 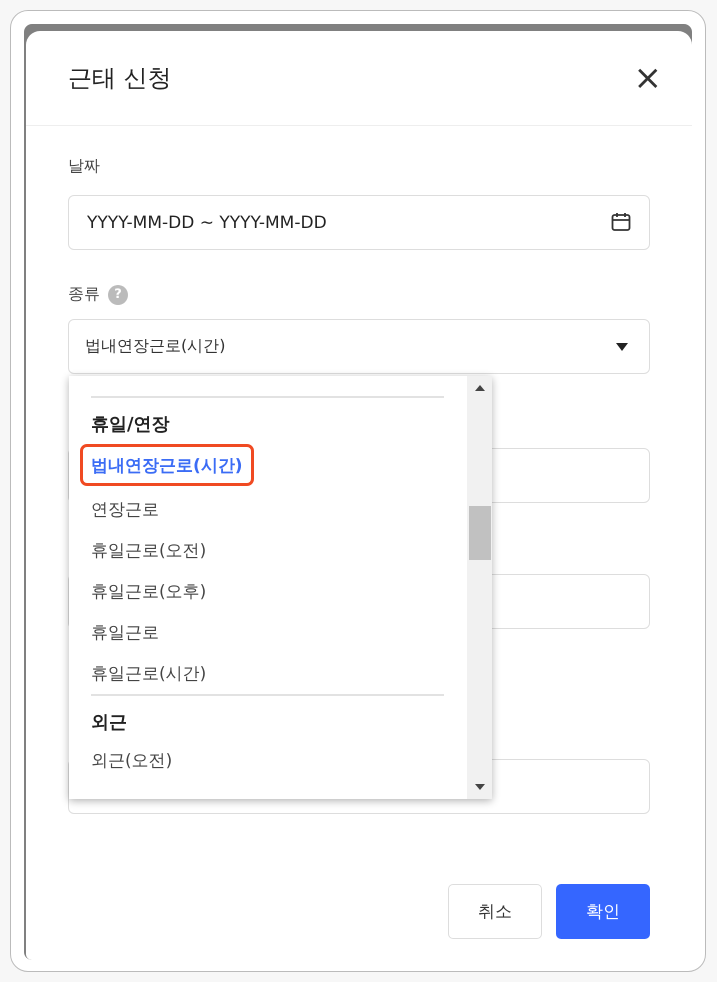 What do you see at coordinates (480, 388) in the screenshot?
I see `scroll-up-icon` at bounding box center [480, 388].